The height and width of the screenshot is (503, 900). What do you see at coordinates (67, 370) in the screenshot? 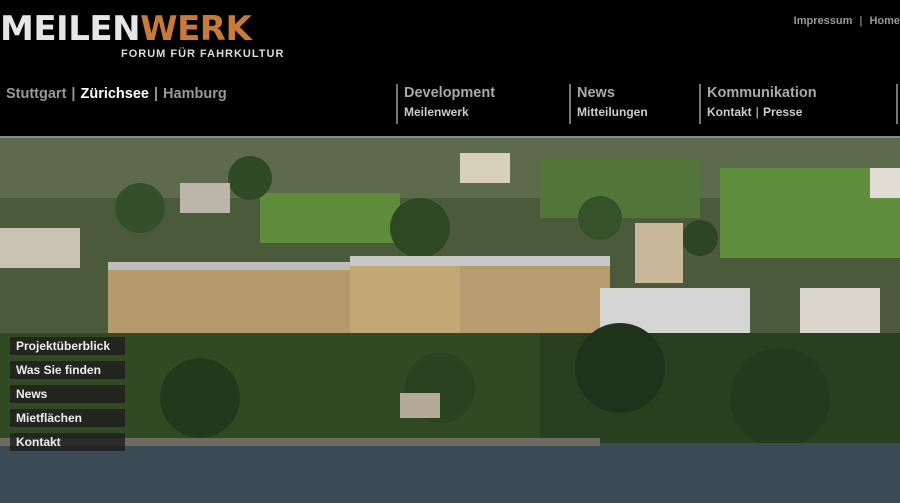
I see `side-menu-was-sie-finden: Was Sie finden` at bounding box center [67, 370].